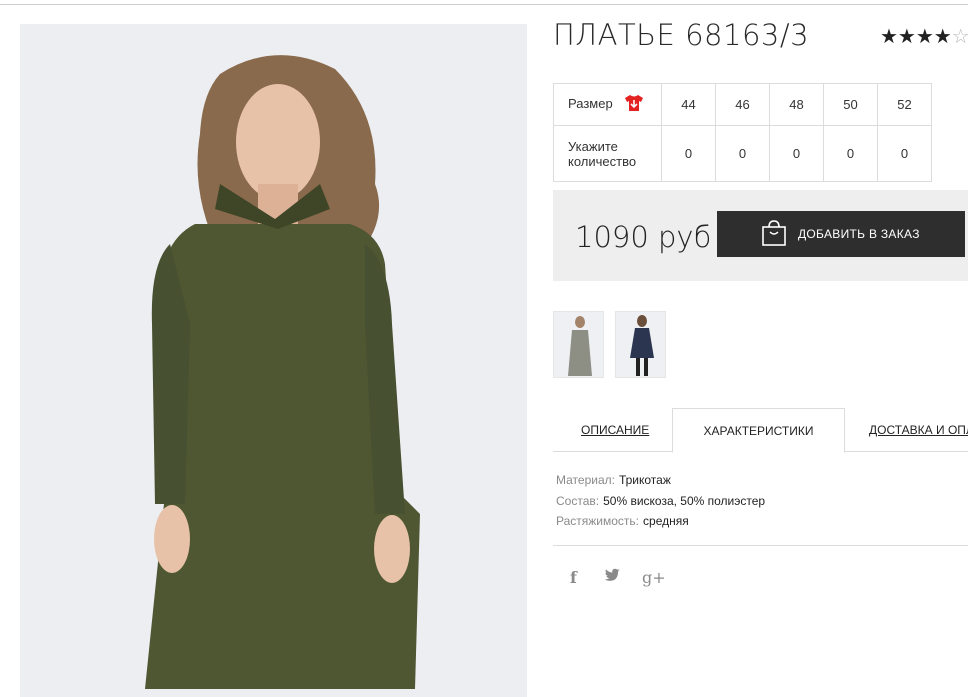 Image resolution: width=968 pixels, height=697 pixels. What do you see at coordinates (666, 521) in the screenshot?
I see `characteristic-value: средняя` at bounding box center [666, 521].